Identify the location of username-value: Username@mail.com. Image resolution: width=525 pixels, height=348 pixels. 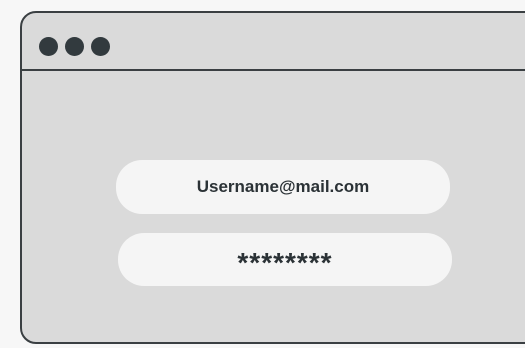
(283, 186).